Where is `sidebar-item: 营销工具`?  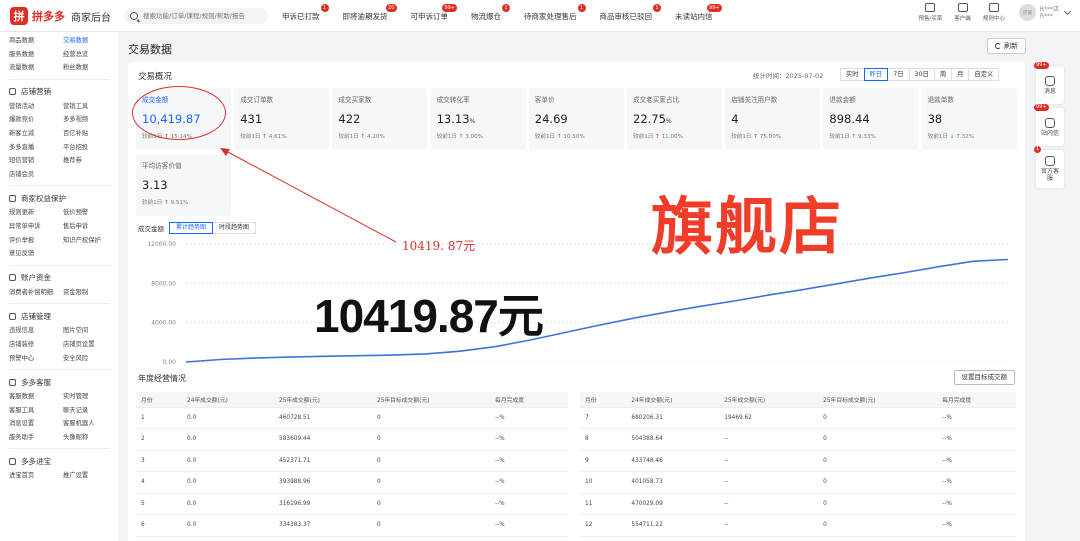
sidebar-item: 营销工具 is located at coordinates (90, 107).